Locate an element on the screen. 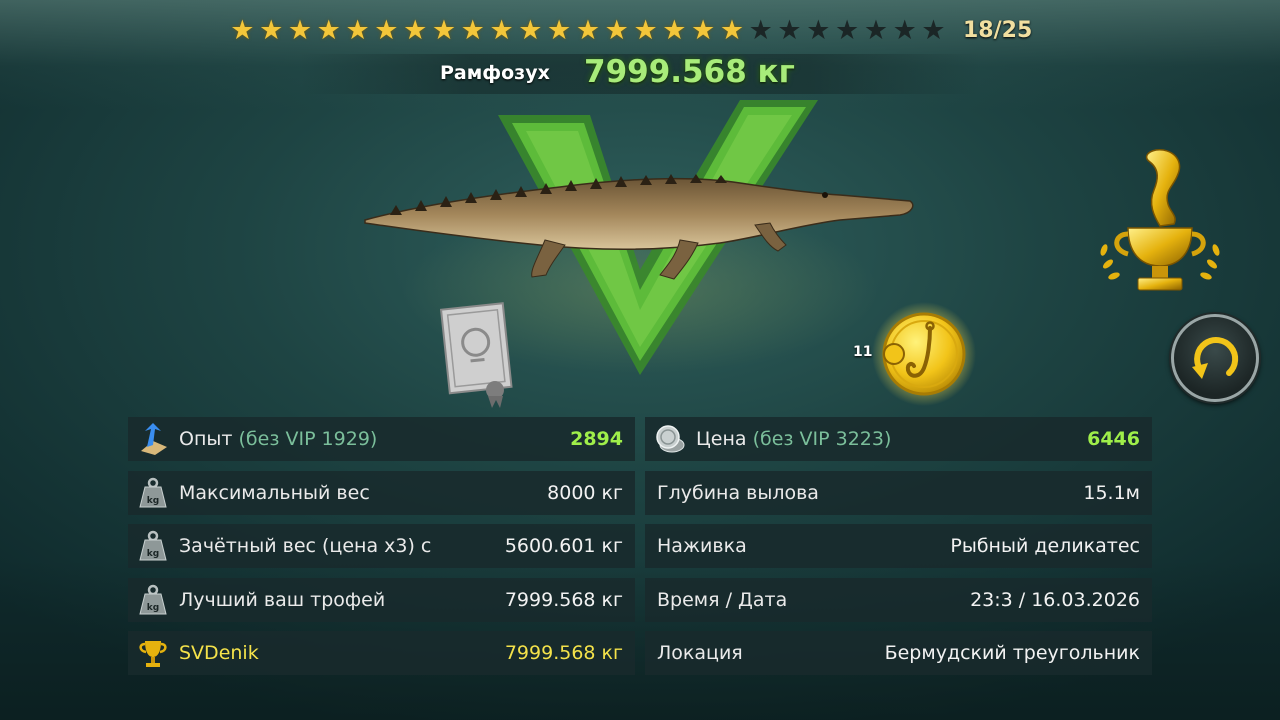 This screenshot has height=720, width=1280. stat-value: Бермудский треугольник is located at coordinates (1012, 653).